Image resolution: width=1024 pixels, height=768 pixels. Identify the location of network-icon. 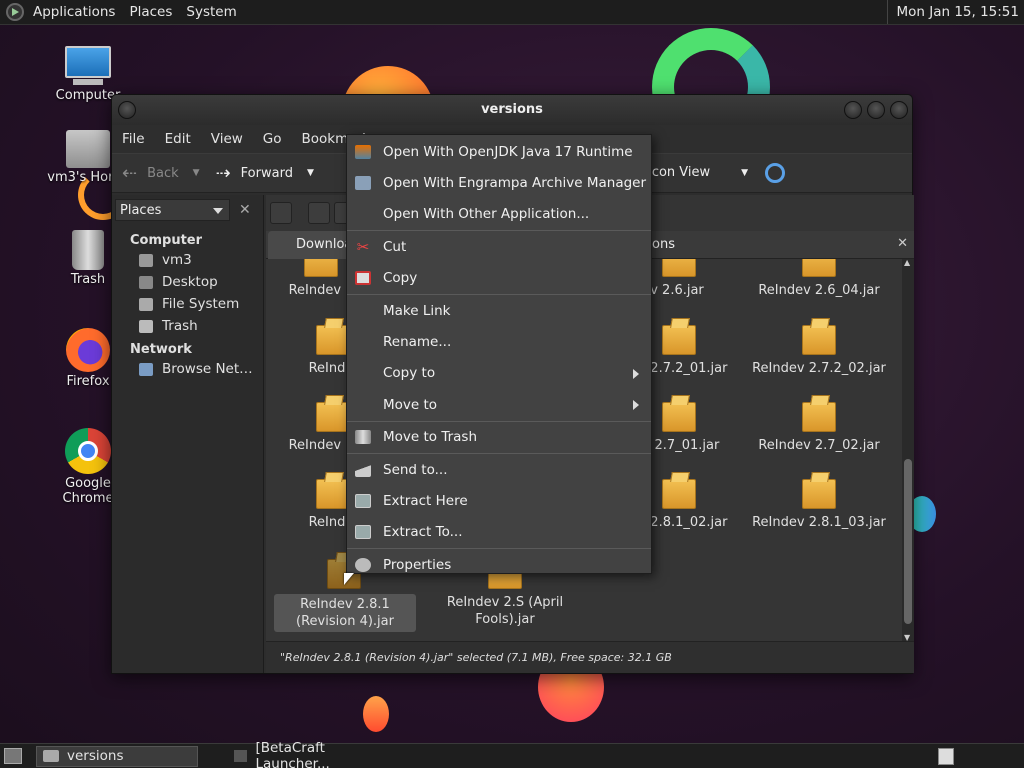
(146, 369).